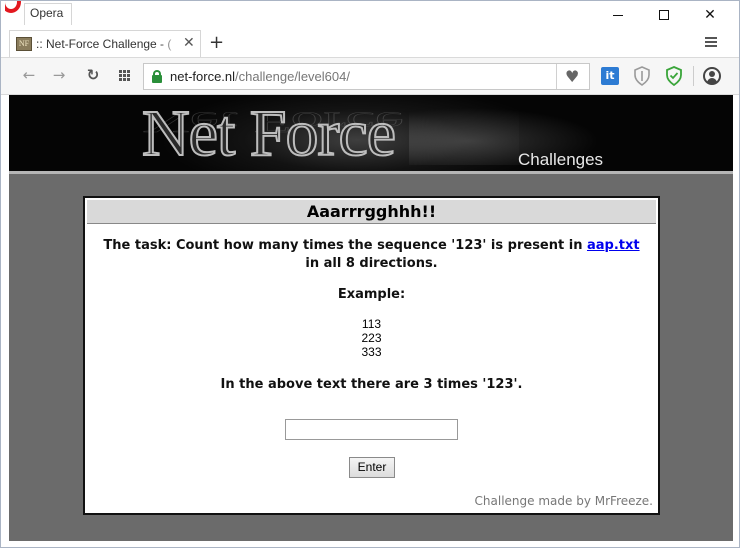 The width and height of the screenshot is (740, 548). Describe the element at coordinates (561, 159) in the screenshot. I see `banner-subtitle: Challenges` at that location.